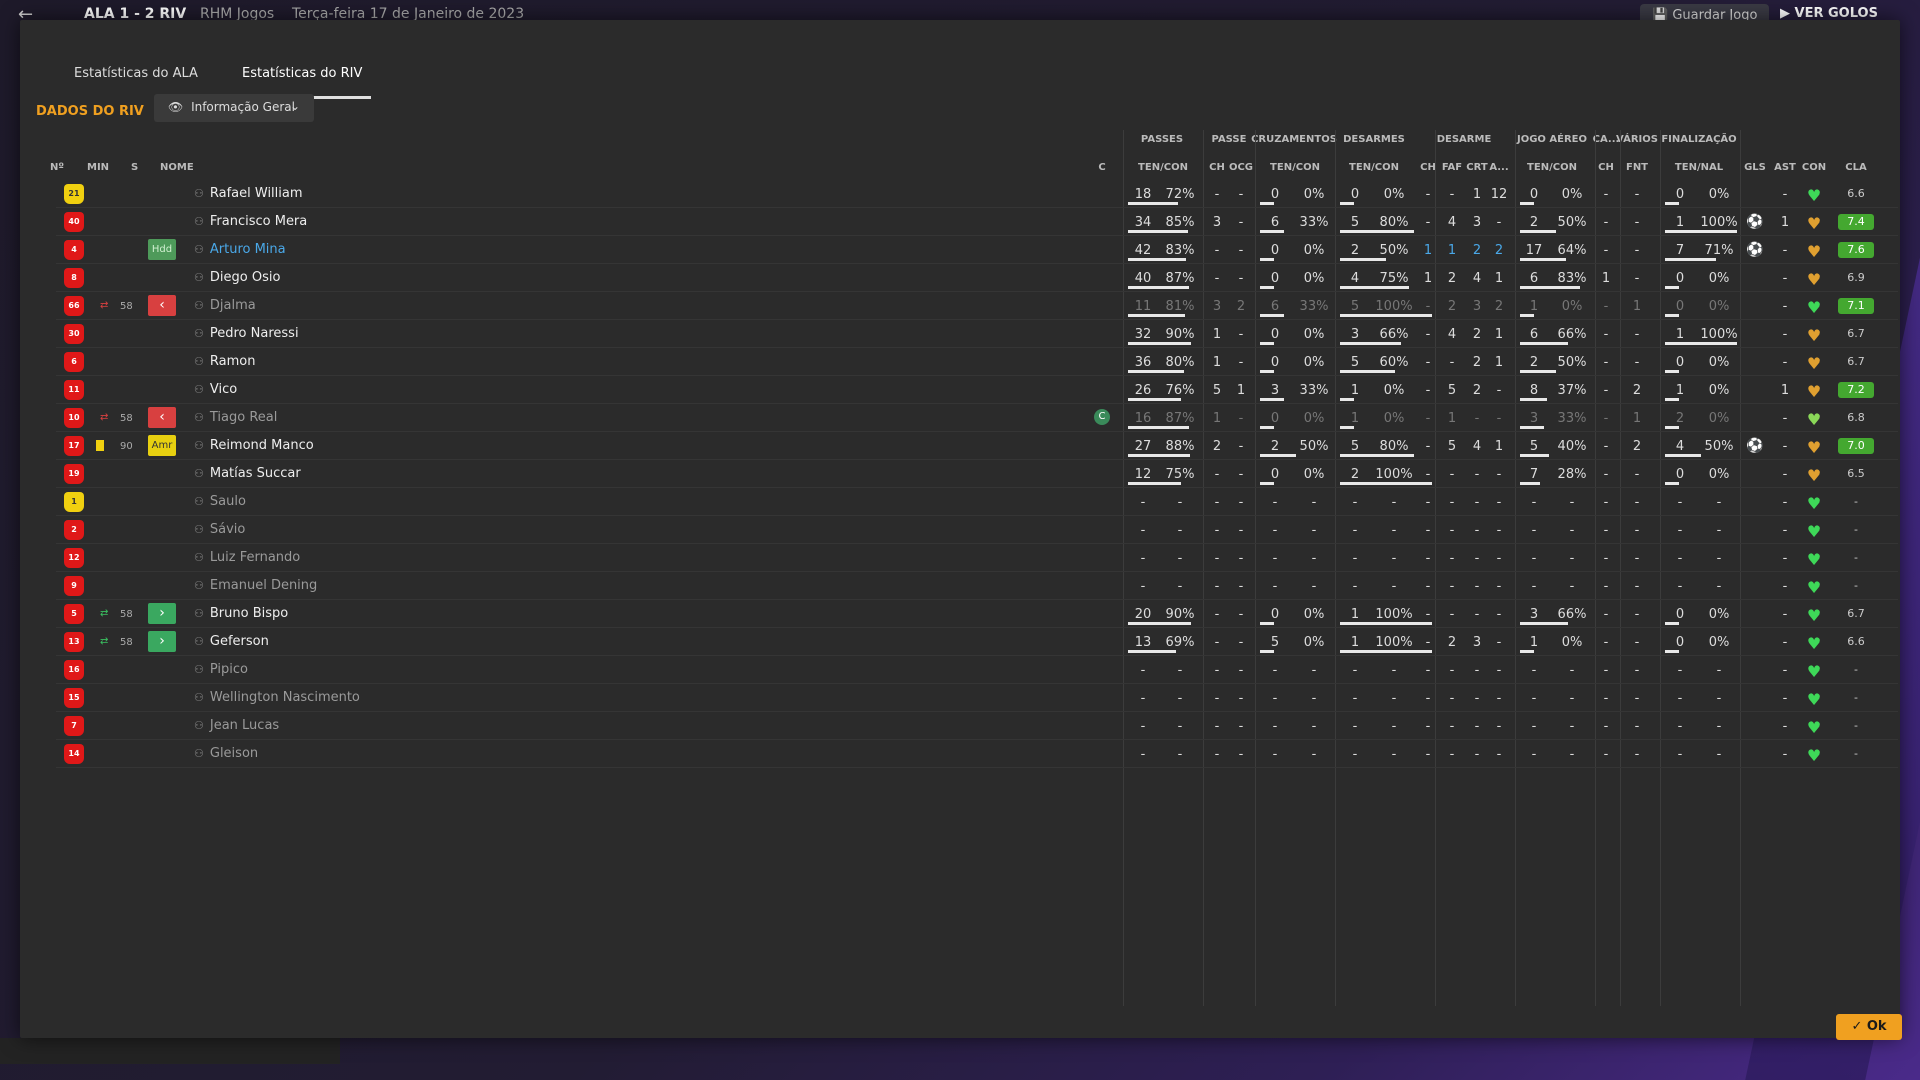  I want to click on player-row: 9 ⚇ Emanuel Dening - - - - - - - - - - - - - - - - - - - ♥ -, so click(977, 586).